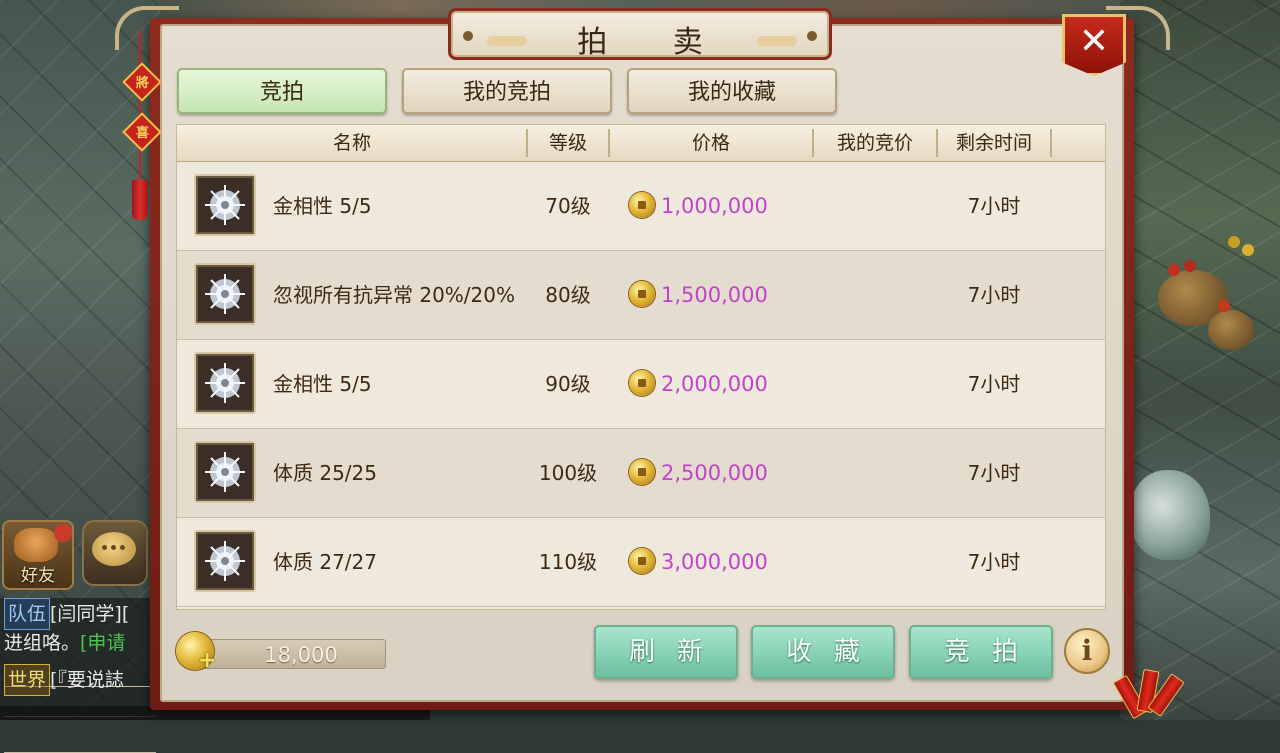  I want to click on item-price: 2,500,000, so click(714, 473).